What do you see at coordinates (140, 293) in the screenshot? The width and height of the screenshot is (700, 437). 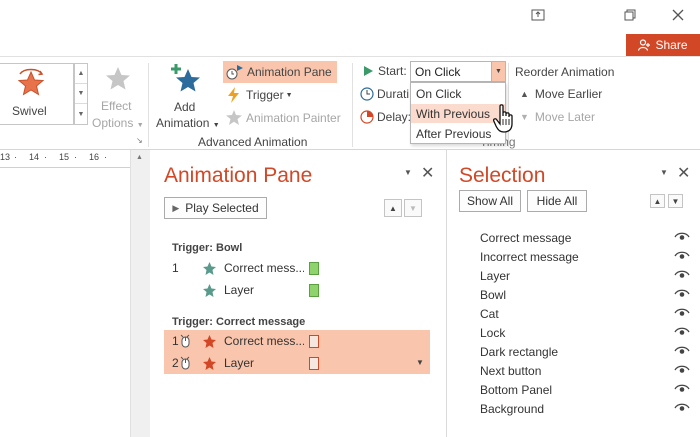 I see `vertical-scrollbar: ▲` at bounding box center [140, 293].